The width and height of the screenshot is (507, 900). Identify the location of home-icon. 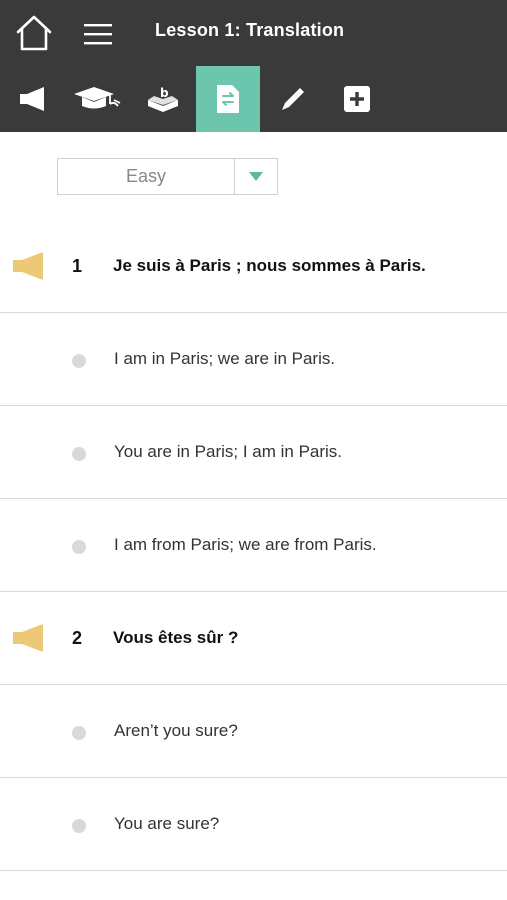
(34, 33).